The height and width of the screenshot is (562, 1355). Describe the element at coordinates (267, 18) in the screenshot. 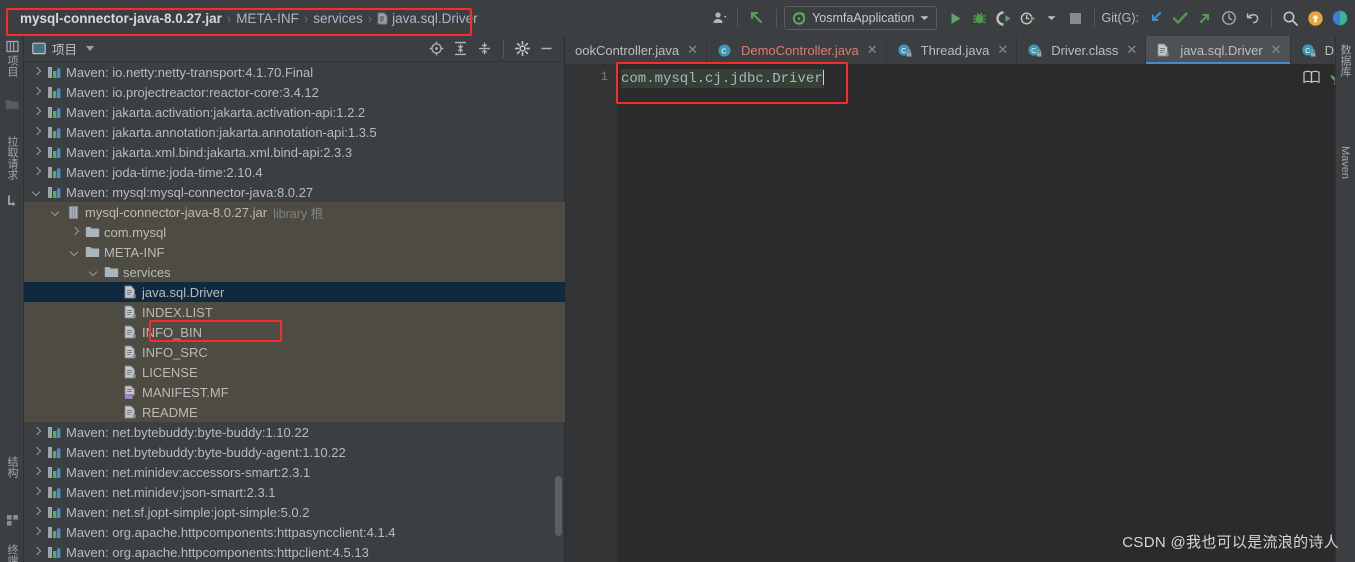

I see `breadcrumb-item-metainf: META-INF` at that location.